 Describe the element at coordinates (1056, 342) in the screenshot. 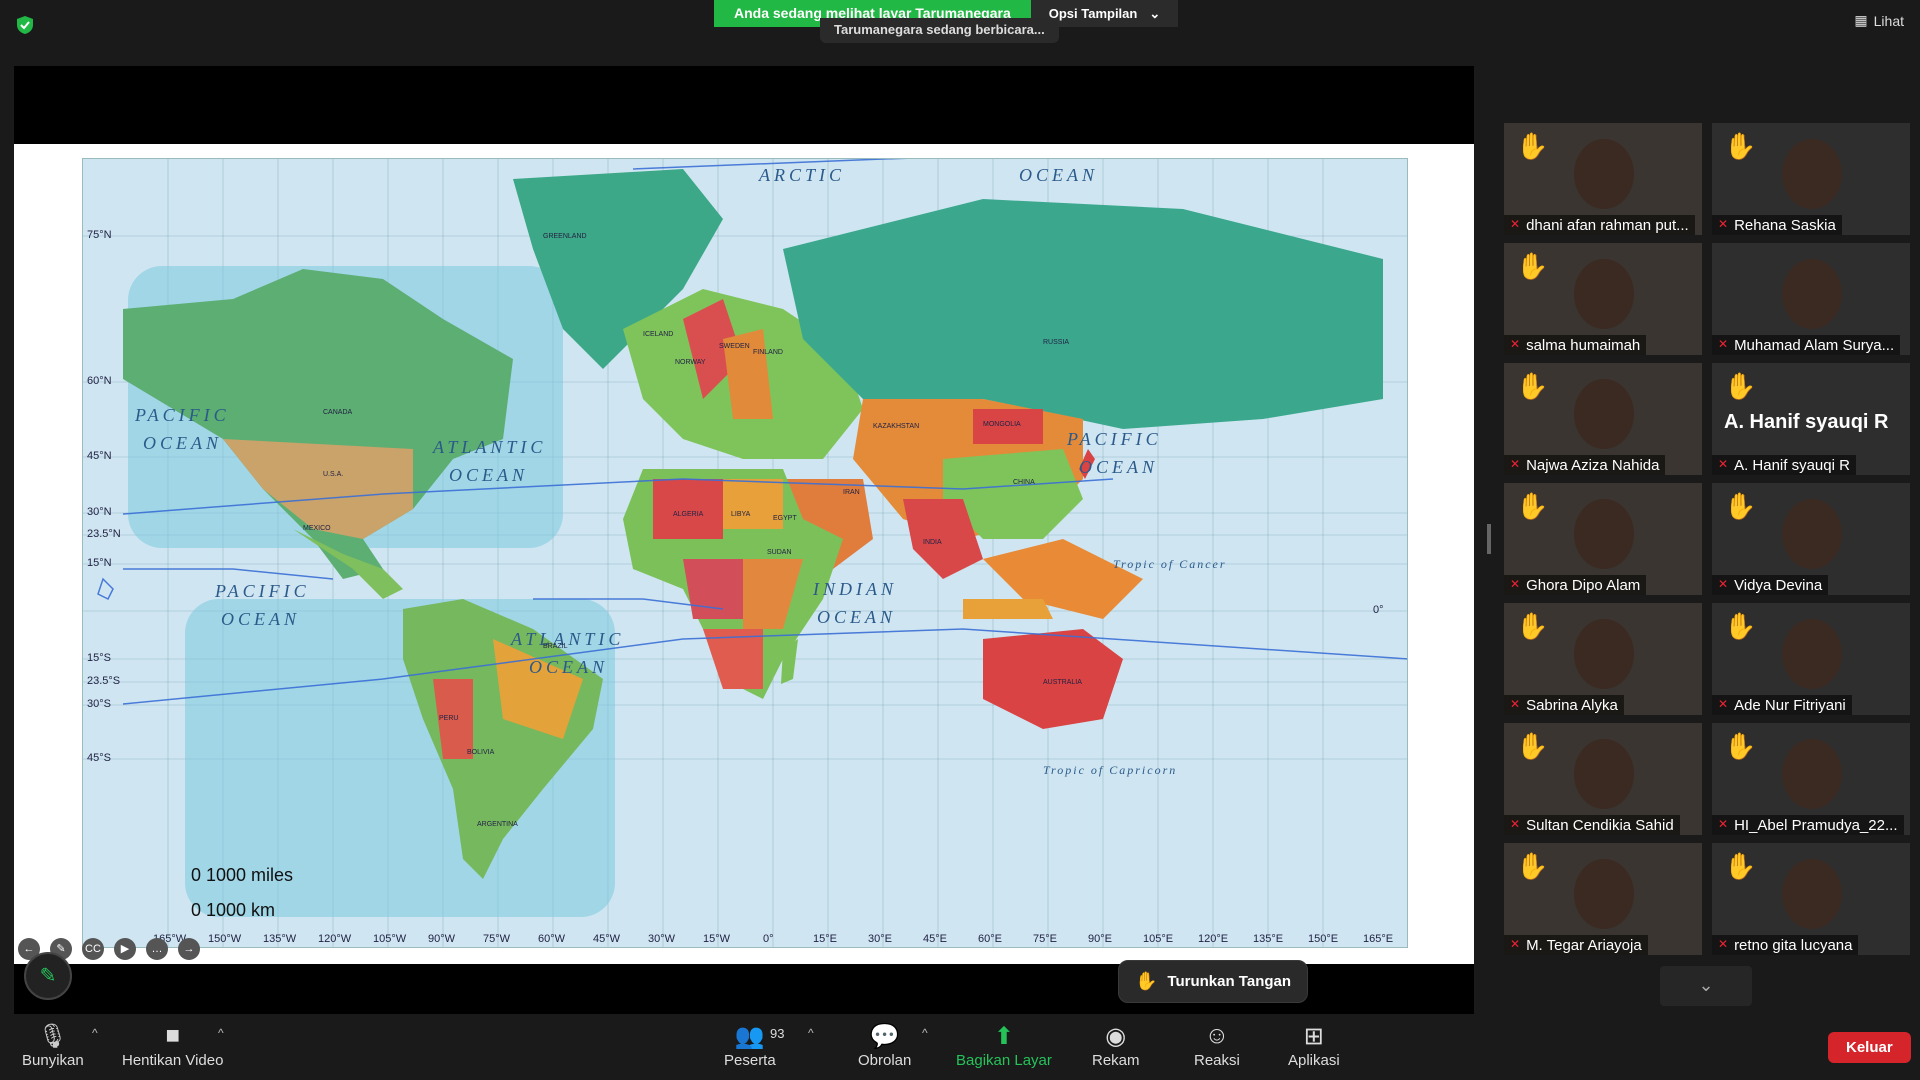

I see `country-label: RUSSIA` at that location.